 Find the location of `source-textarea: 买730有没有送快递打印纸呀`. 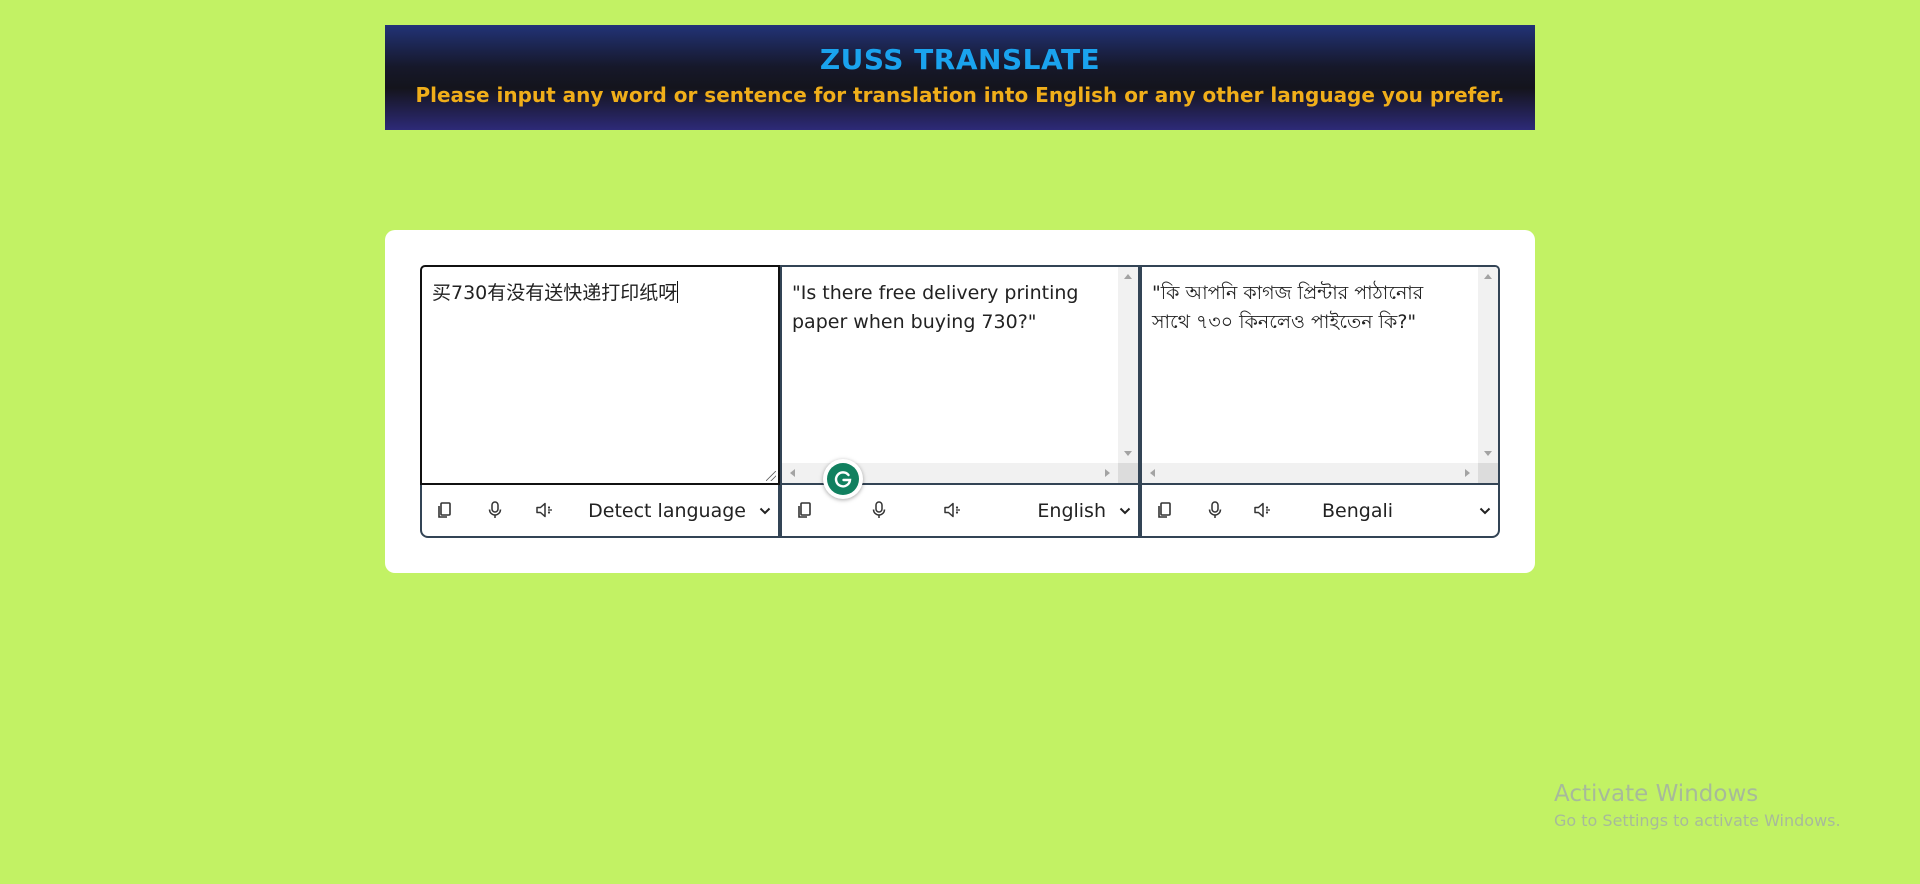

source-textarea: 买730有没有送快递打印纸呀 is located at coordinates (600, 375).